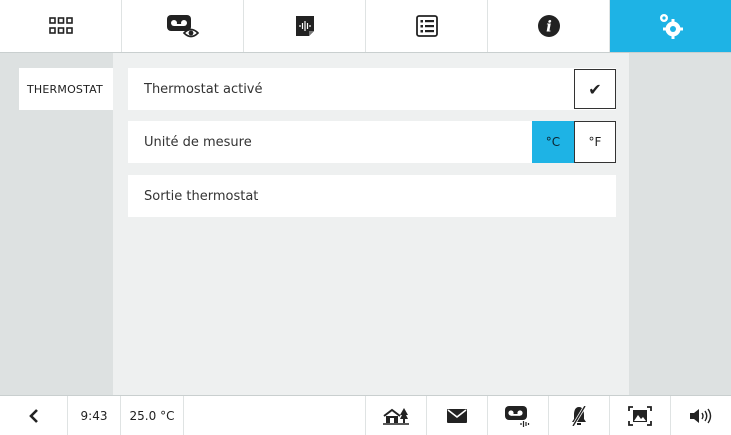 The height and width of the screenshot is (435, 731). I want to click on temperature-text: 25.0 °C, so click(152, 415).